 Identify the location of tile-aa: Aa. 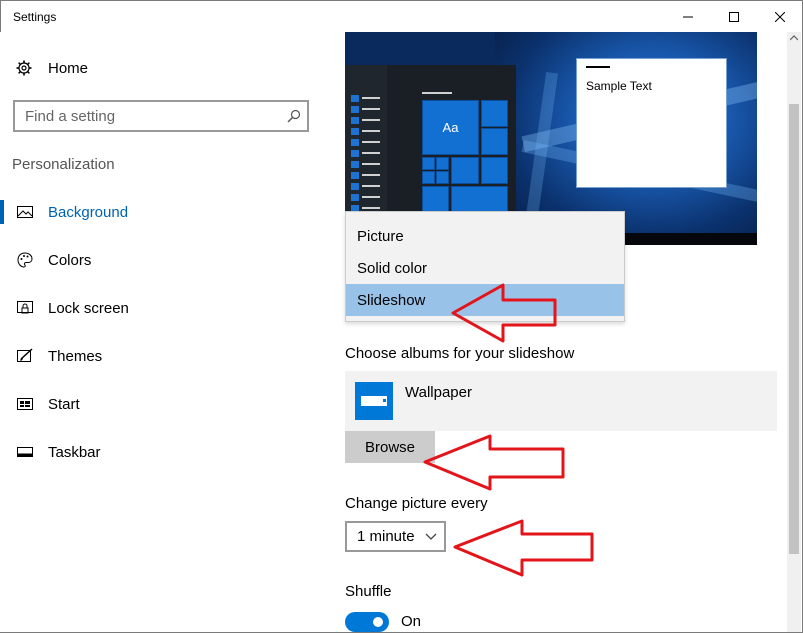
(450, 127).